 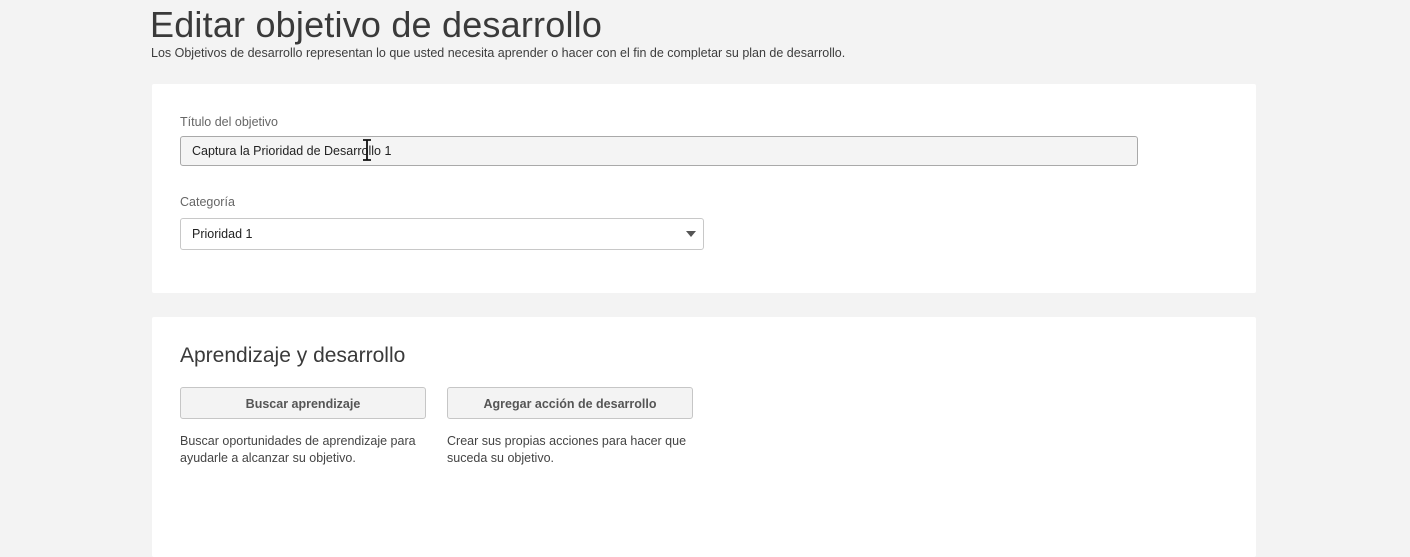 I want to click on text-cursor-icon, so click(x=367, y=150).